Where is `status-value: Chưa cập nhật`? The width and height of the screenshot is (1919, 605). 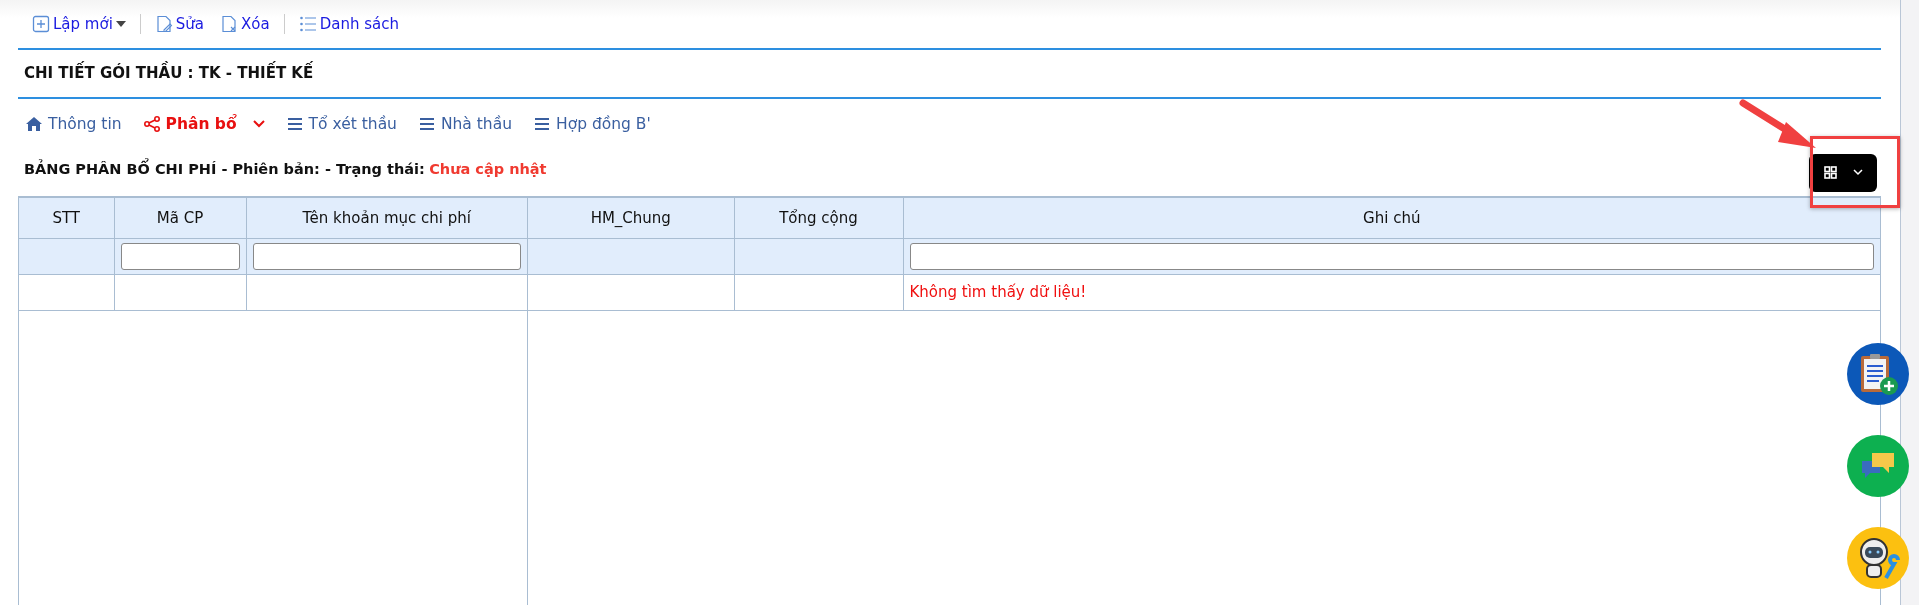 status-value: Chưa cập nhật is located at coordinates (488, 168).